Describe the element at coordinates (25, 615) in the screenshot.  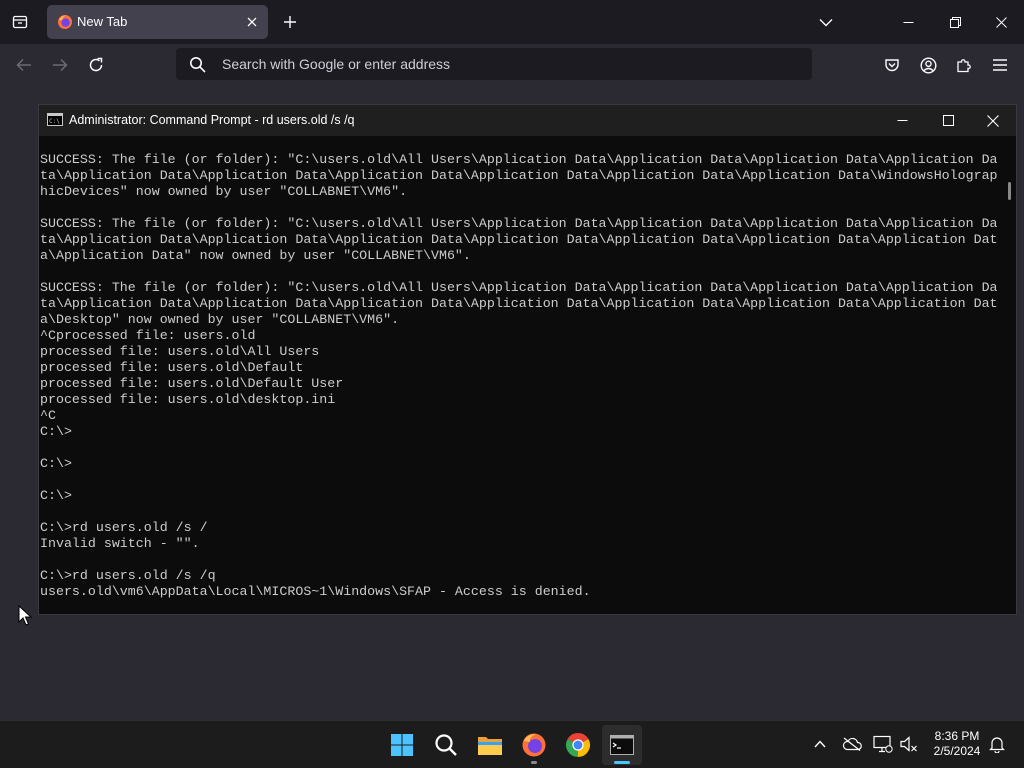
I see `mouse-pointer-icon` at that location.